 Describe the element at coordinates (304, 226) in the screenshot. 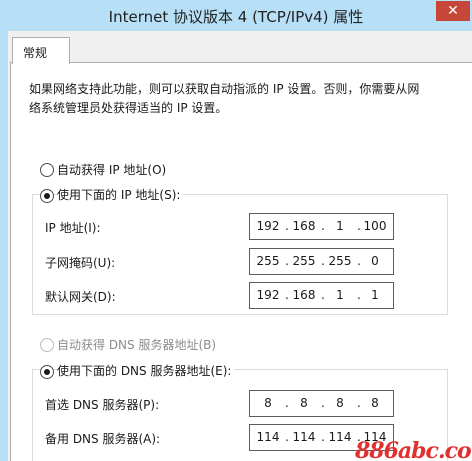

I see `ip-octet-2: 168` at that location.